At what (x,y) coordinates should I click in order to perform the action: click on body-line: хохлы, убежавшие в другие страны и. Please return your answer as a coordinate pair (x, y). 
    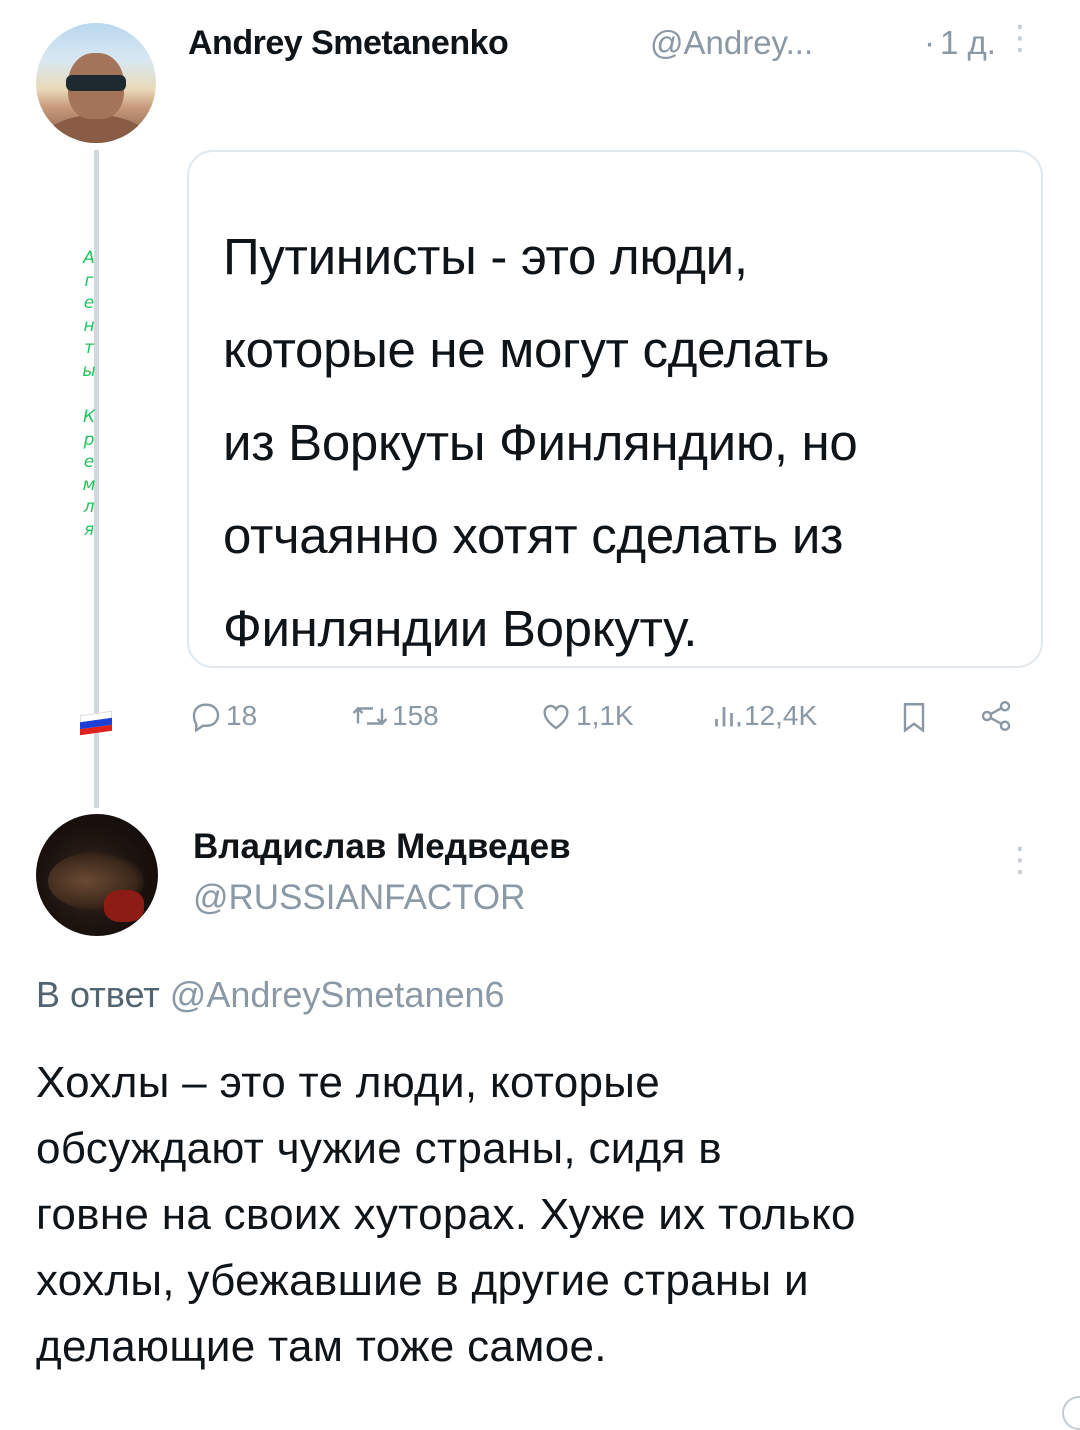
    Looking at the image, I should click on (422, 1280).